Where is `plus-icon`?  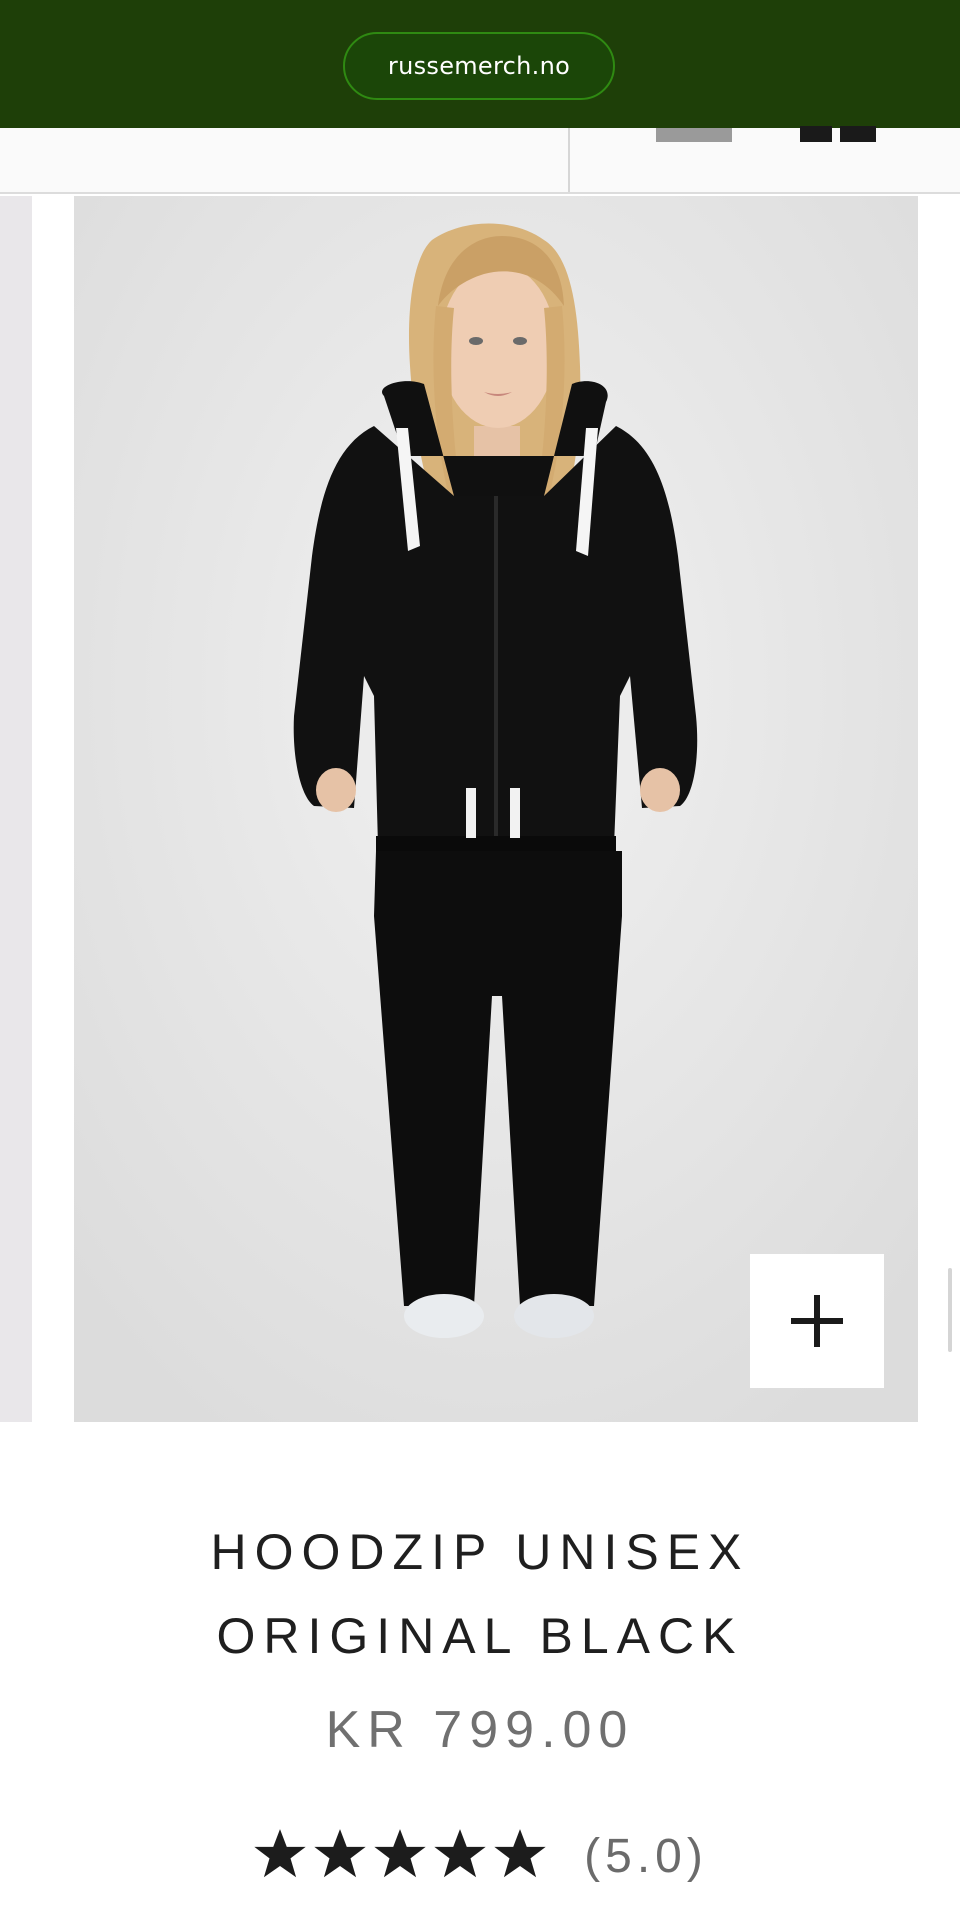
plus-icon is located at coordinates (817, 1321).